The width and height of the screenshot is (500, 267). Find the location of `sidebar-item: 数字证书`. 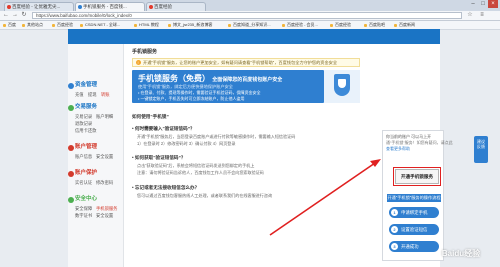

sidebar-item: 数字证书 is located at coordinates (83, 215).